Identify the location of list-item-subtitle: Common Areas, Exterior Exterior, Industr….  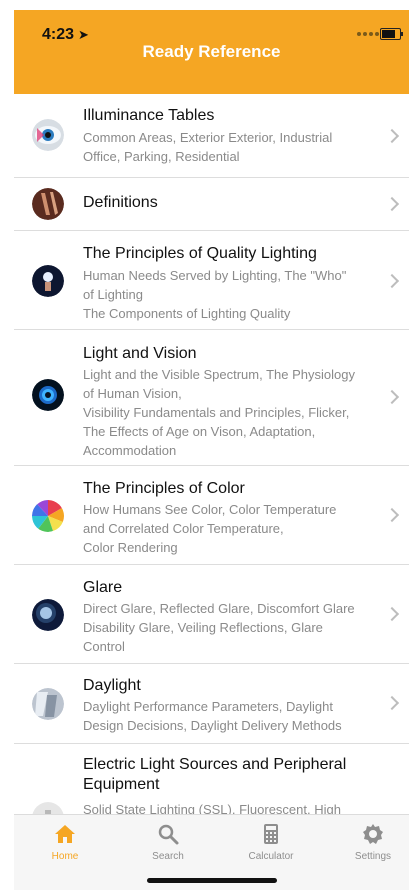
(208, 137).